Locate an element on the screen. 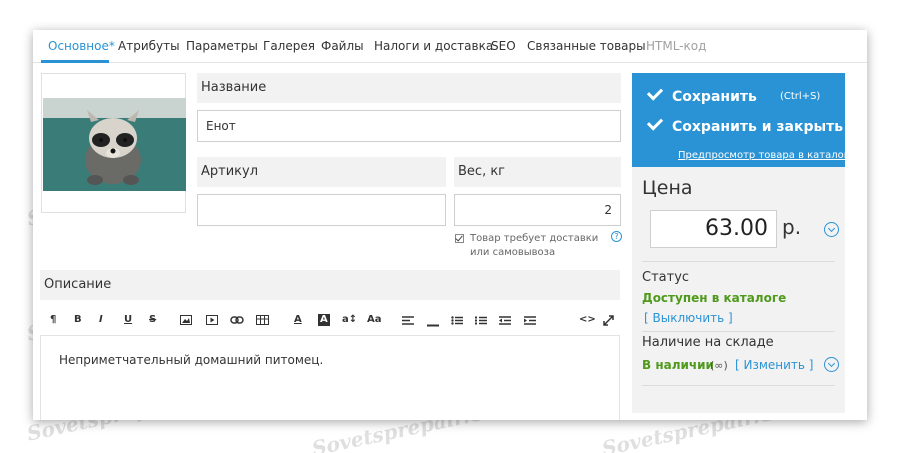  editor-toolbar: ¶ B I U S A A a↕ Aa <> is located at coordinates (330, 321).